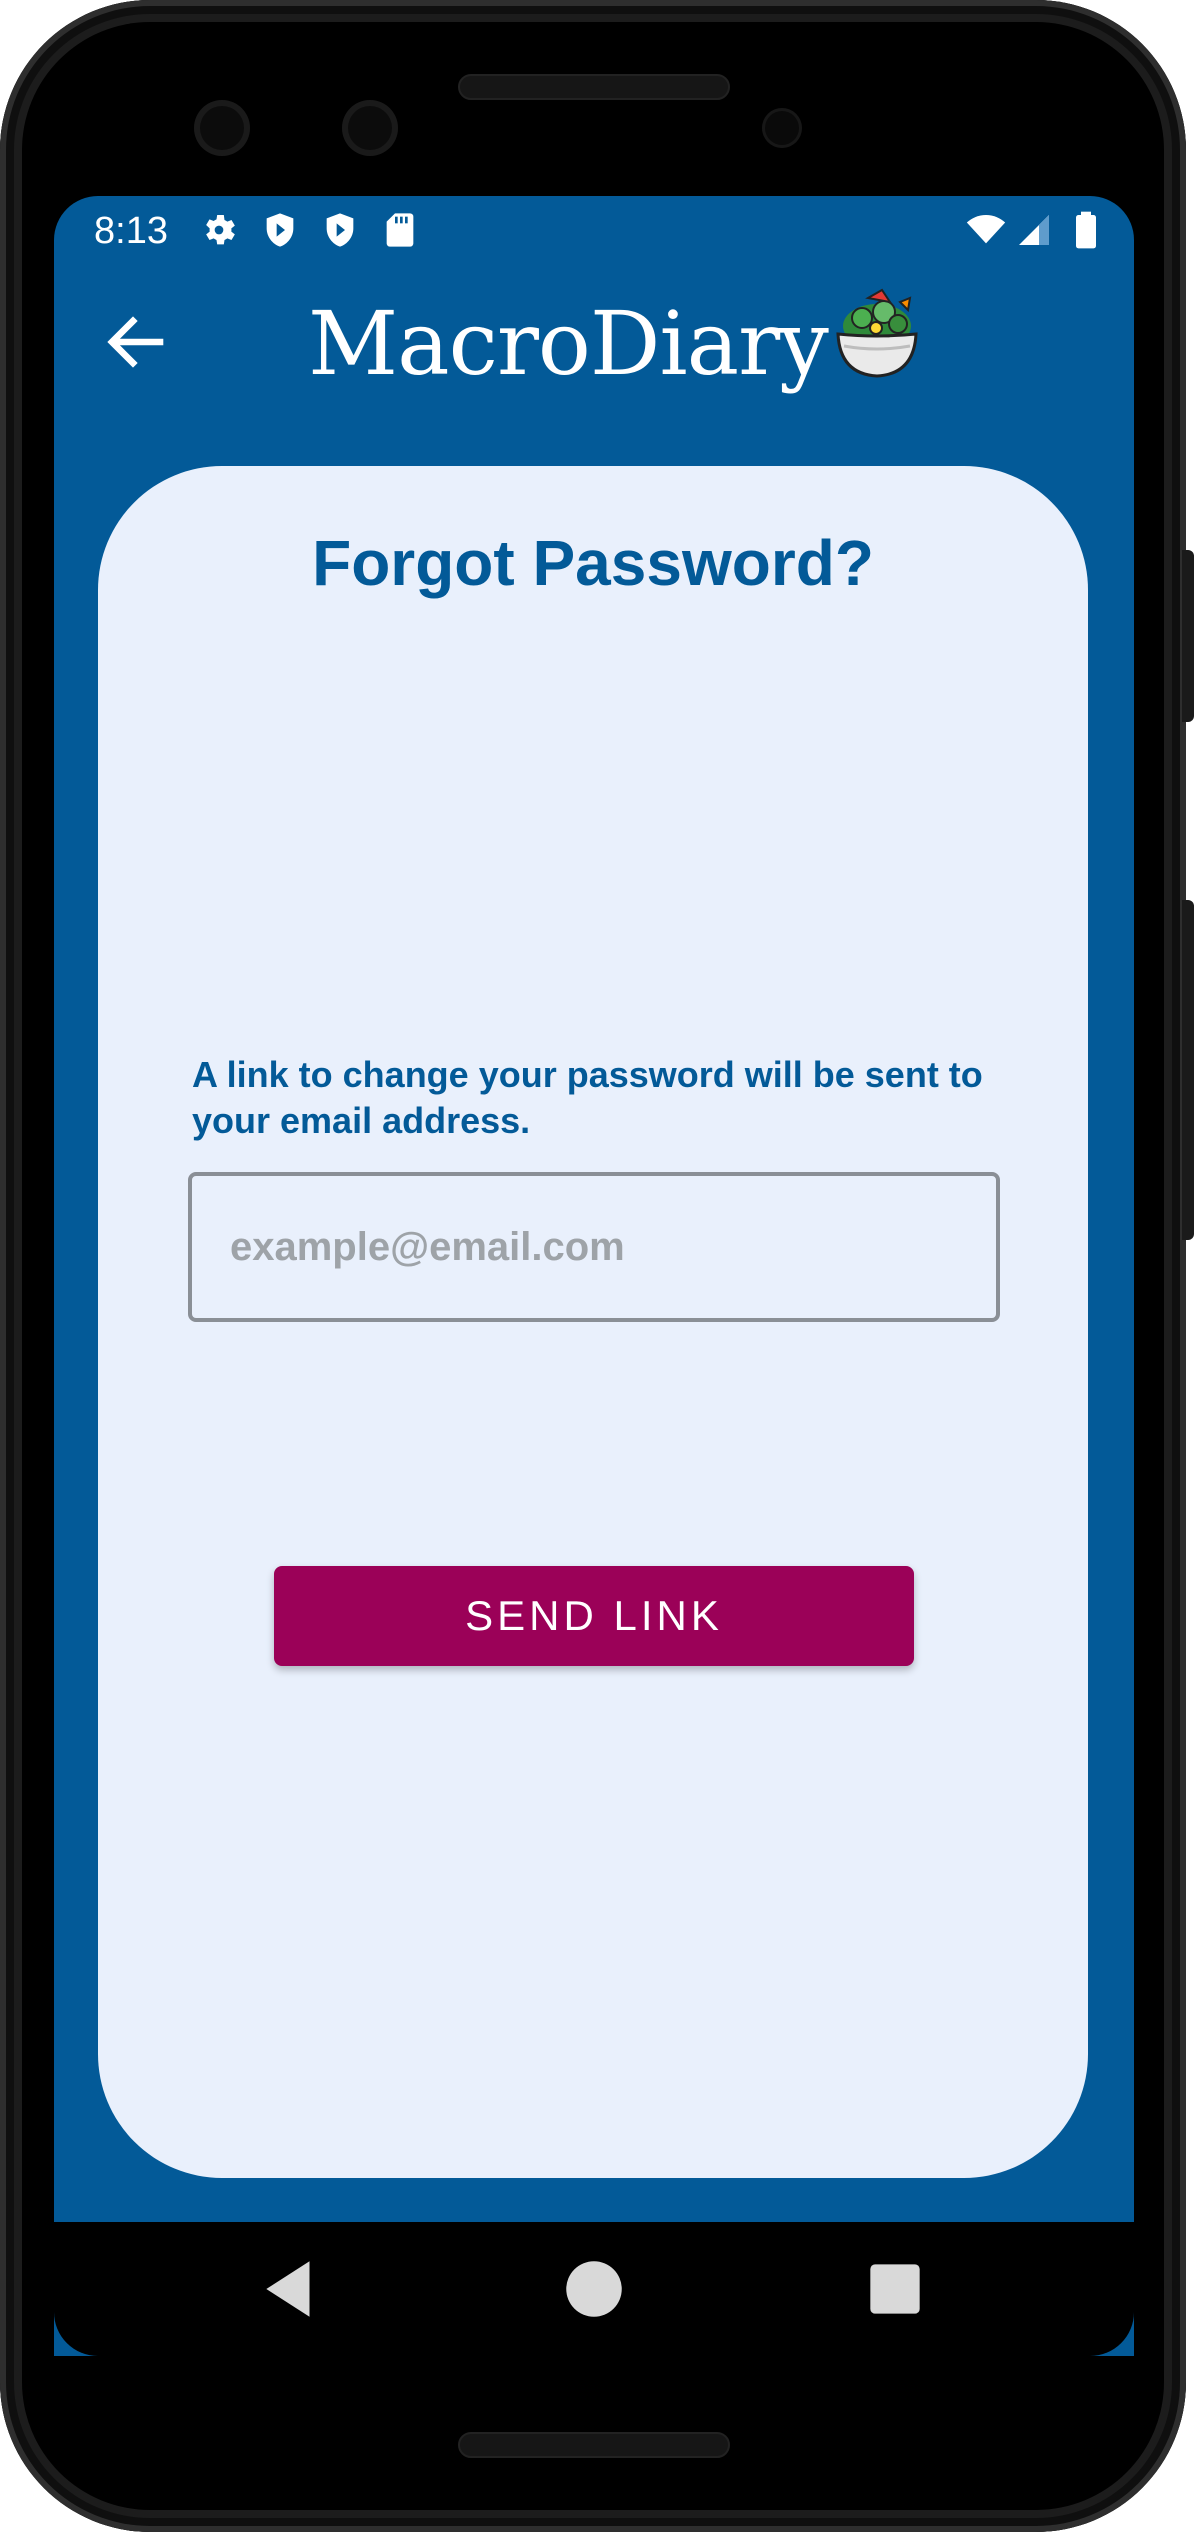 This screenshot has height=2532, width=1194. I want to click on power-button, so click(1188, 636).